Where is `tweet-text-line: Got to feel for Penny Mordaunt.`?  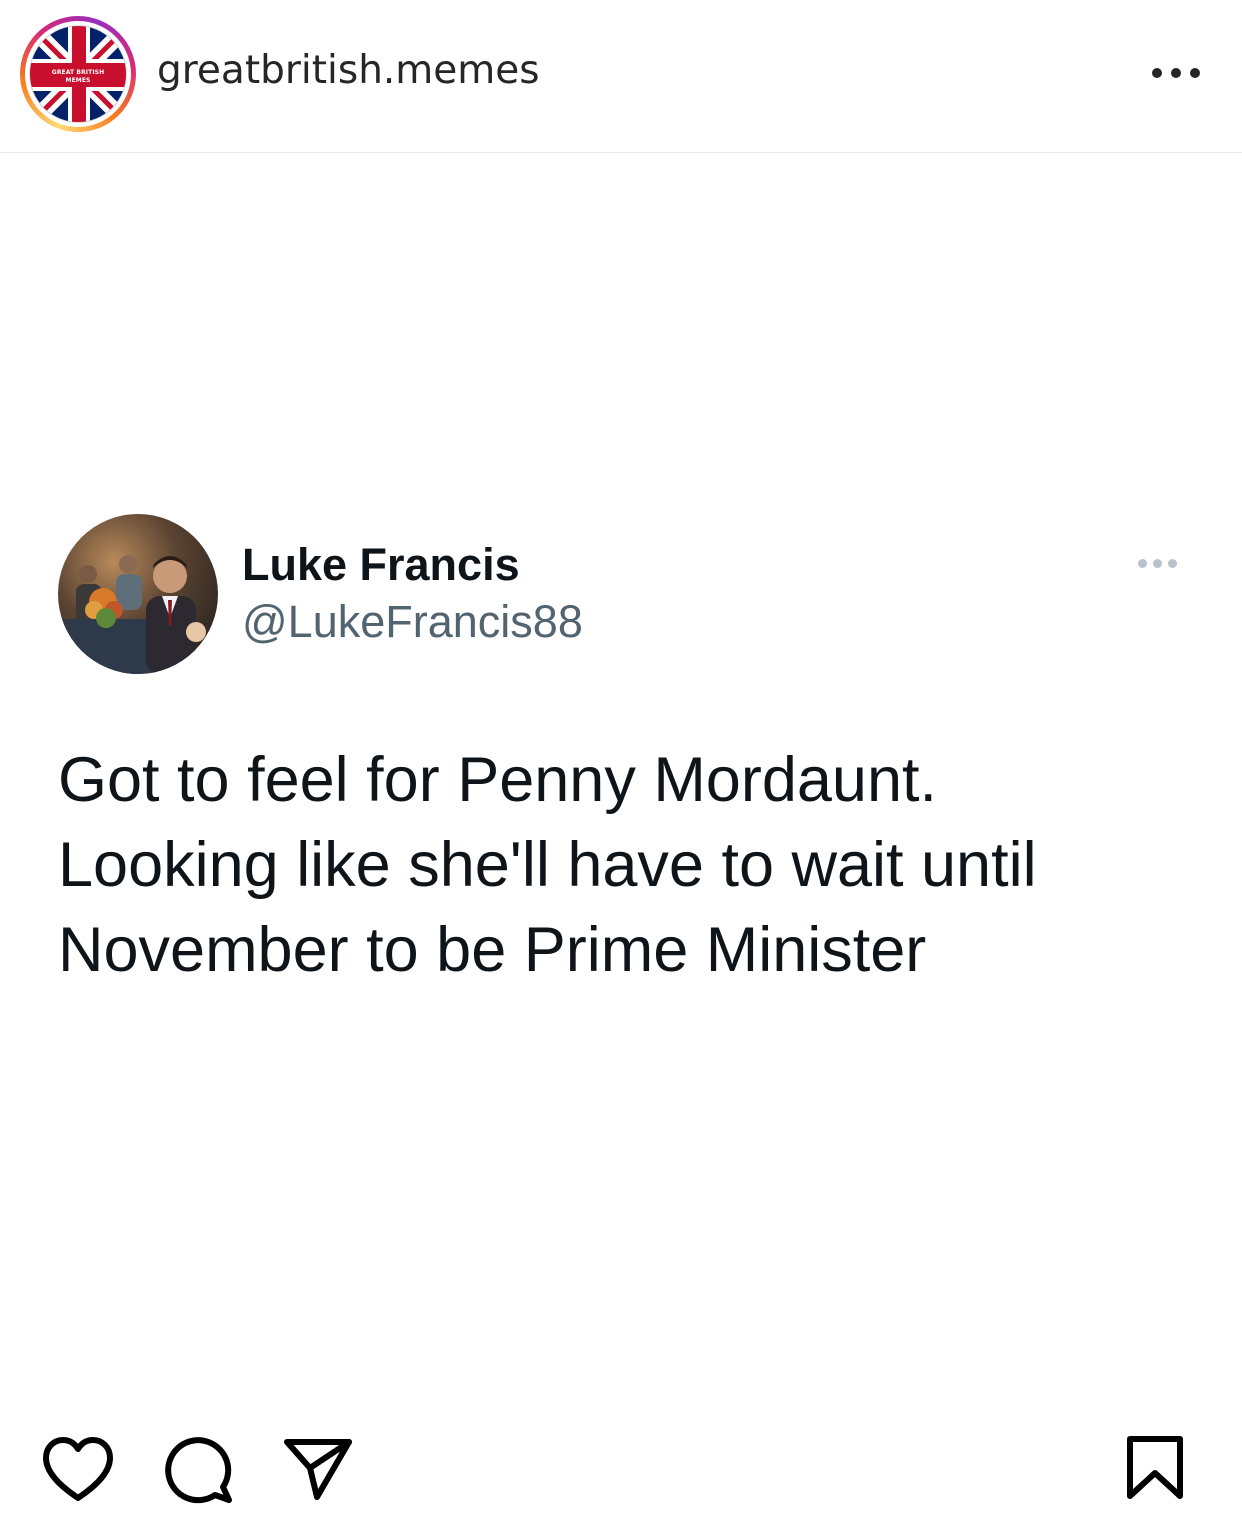
tweet-text-line: Got to feel for Penny Mordaunt. is located at coordinates (497, 780).